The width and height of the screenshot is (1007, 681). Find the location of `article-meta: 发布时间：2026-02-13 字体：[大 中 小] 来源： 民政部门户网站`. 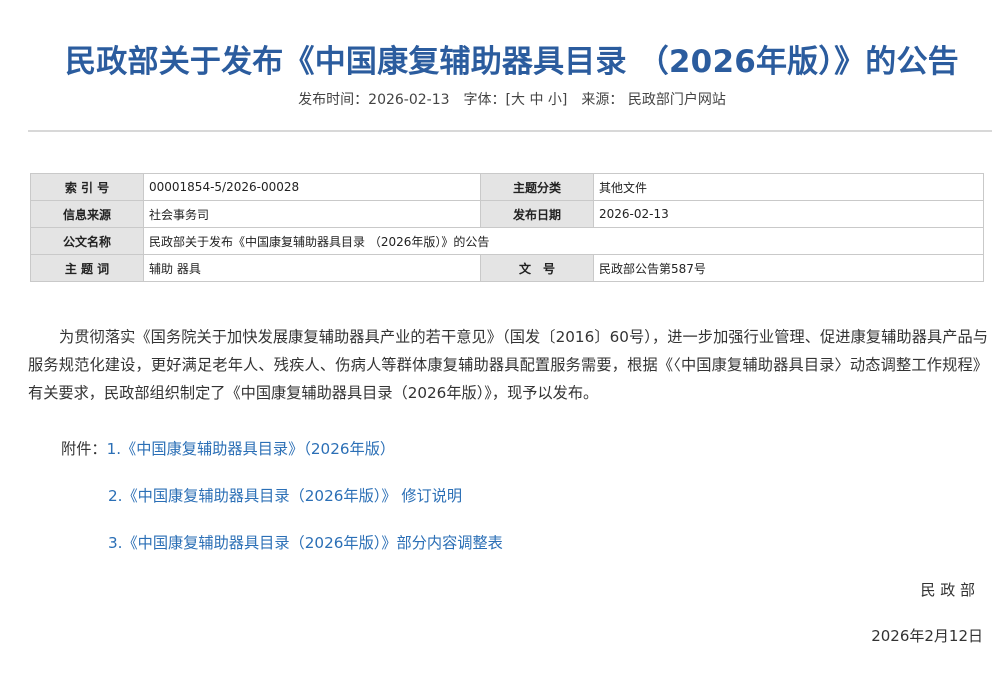

article-meta: 发布时间：2026-02-13 字体：[大 中 小] 来源： 民政部门户网站 is located at coordinates (503, 99).